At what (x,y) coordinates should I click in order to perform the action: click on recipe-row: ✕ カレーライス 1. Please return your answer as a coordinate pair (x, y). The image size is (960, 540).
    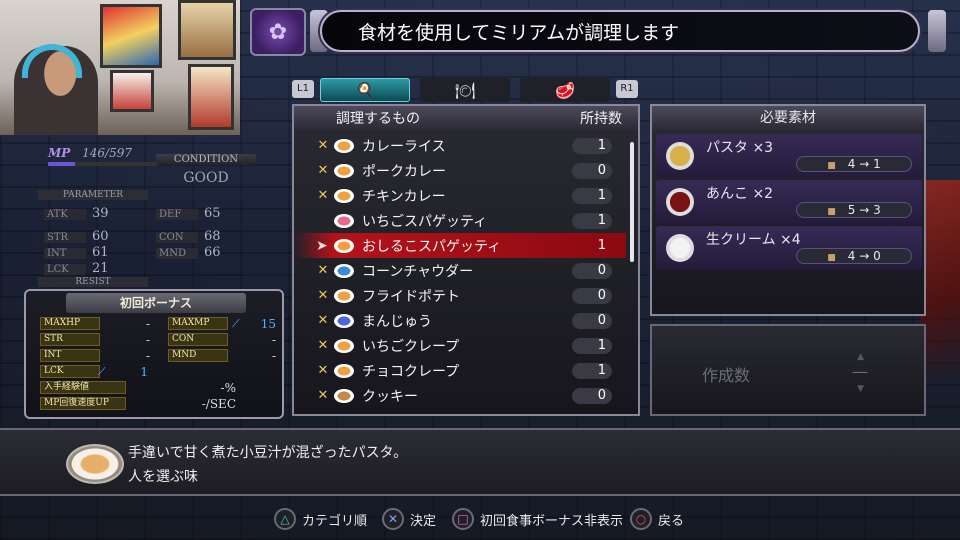
    Looking at the image, I should click on (460, 145).